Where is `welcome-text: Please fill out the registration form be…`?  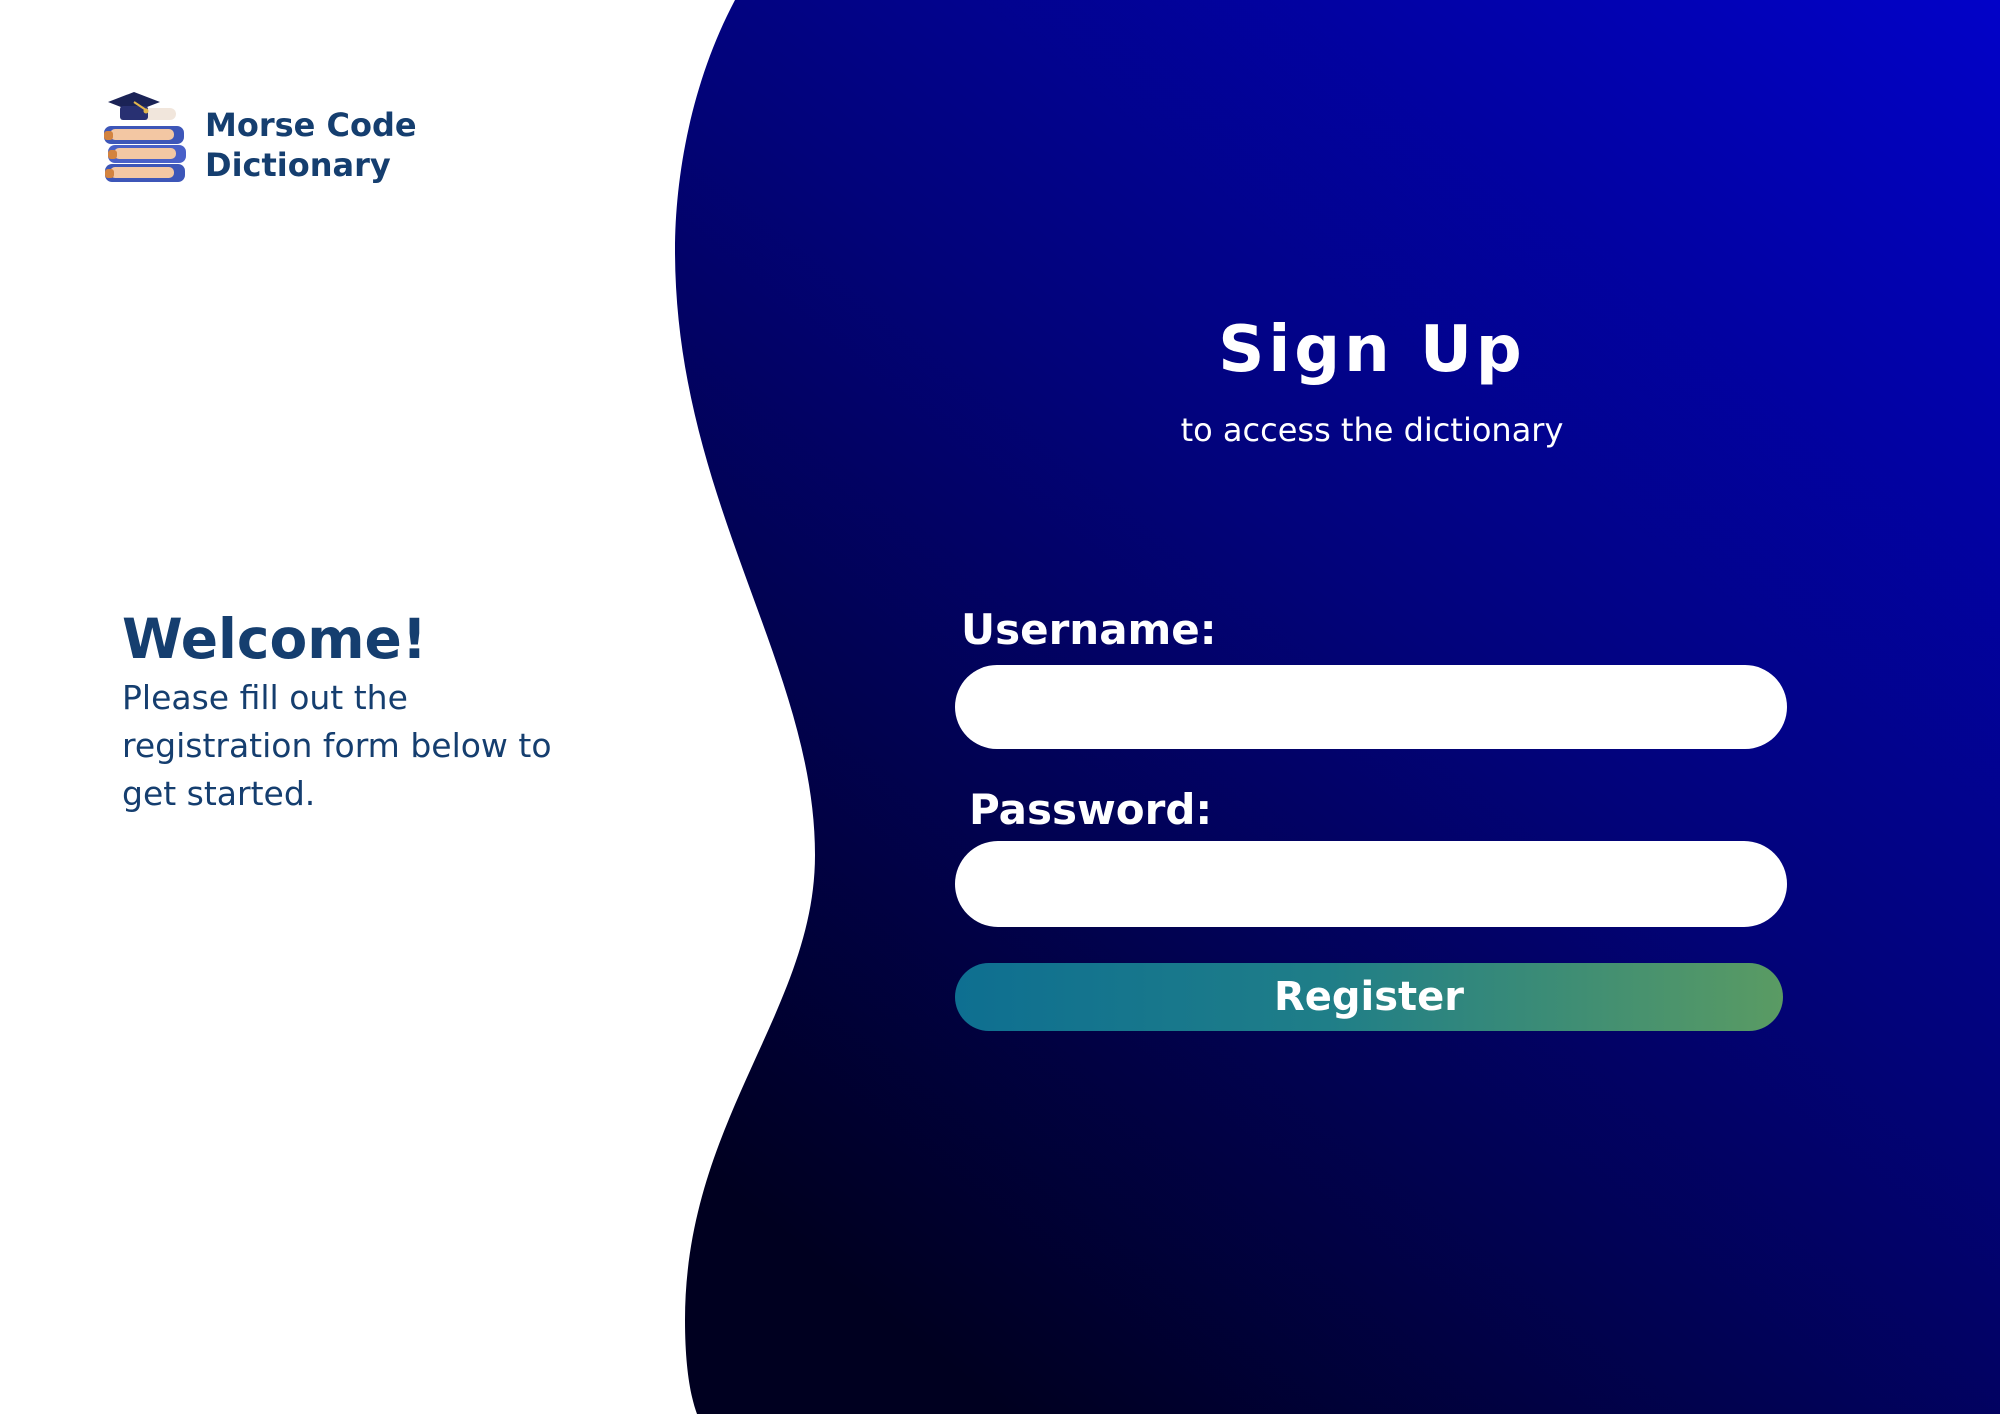 welcome-text: Please fill out the registration form be… is located at coordinates (337, 745).